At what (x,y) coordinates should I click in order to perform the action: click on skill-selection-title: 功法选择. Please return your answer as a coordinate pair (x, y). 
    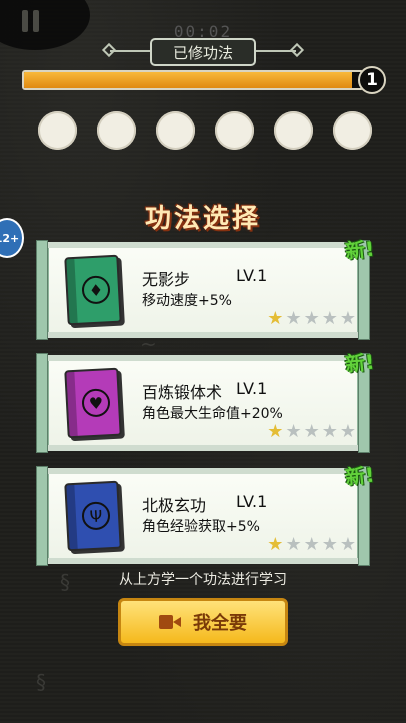
    Looking at the image, I should click on (202, 219).